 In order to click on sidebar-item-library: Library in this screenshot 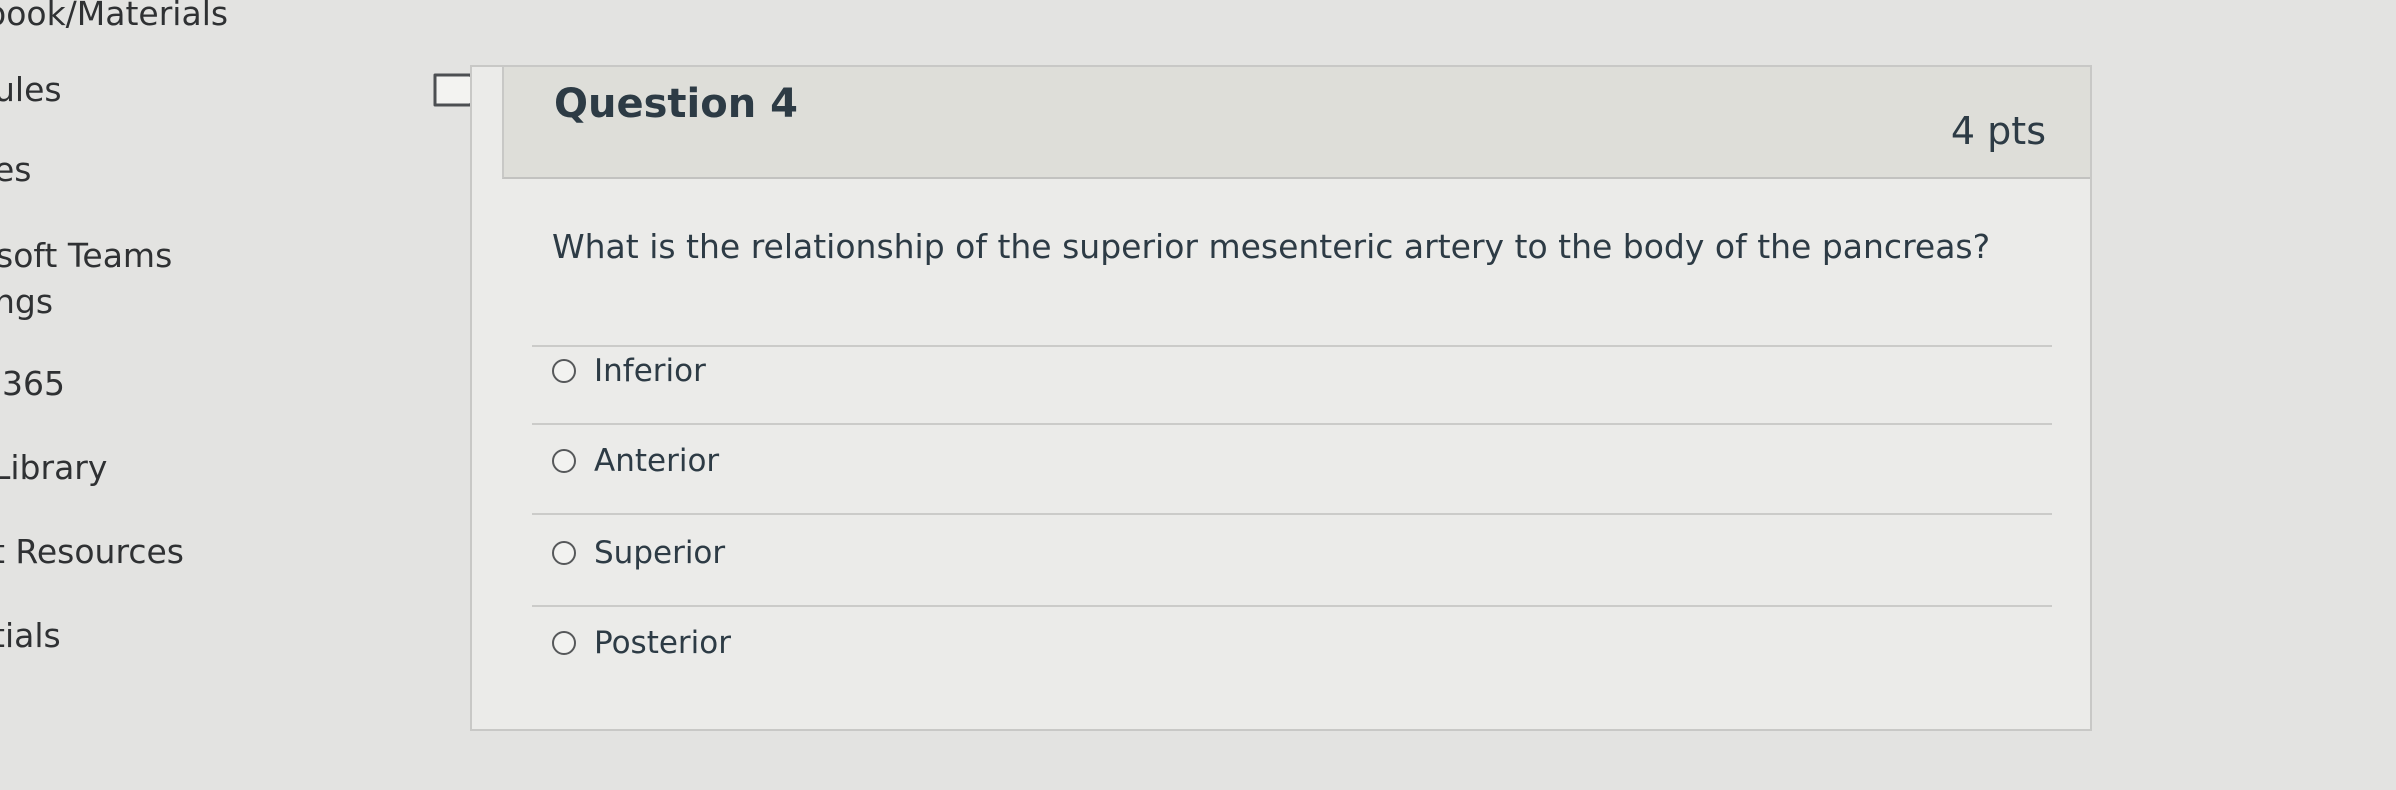, I will do `click(53, 467)`.